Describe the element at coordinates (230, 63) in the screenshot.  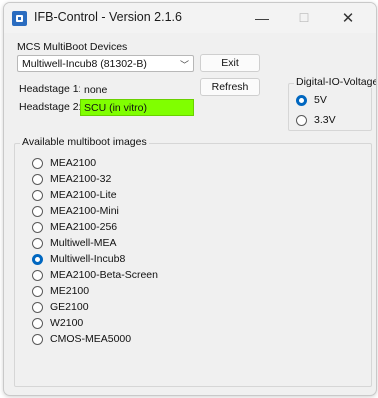
I see `exit-button: Exit` at that location.